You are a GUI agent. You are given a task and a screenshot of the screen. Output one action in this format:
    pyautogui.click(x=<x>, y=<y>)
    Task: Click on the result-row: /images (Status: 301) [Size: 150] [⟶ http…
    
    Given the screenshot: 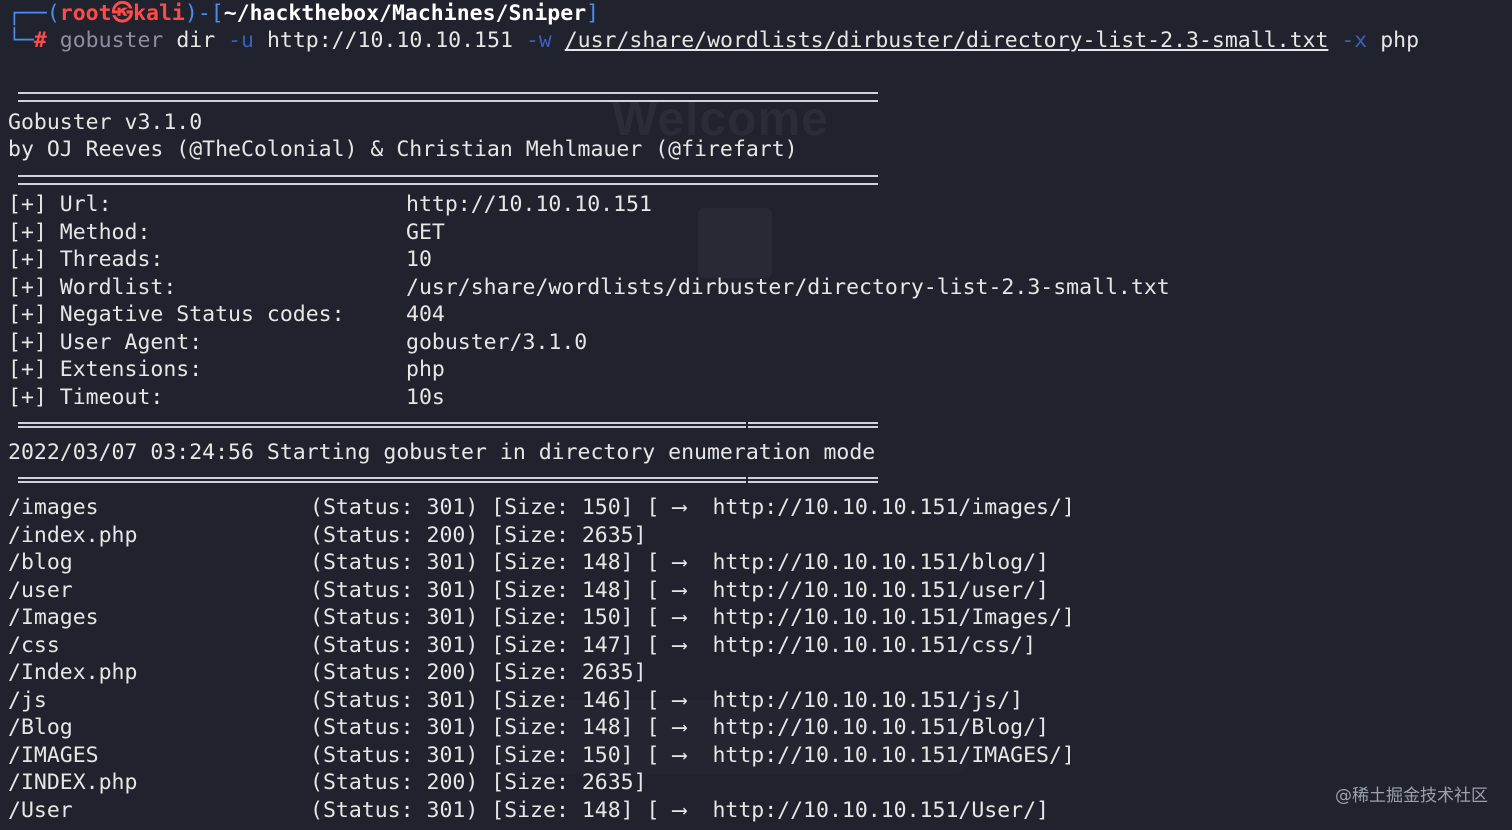 What is the action you would take?
    pyautogui.click(x=541, y=507)
    